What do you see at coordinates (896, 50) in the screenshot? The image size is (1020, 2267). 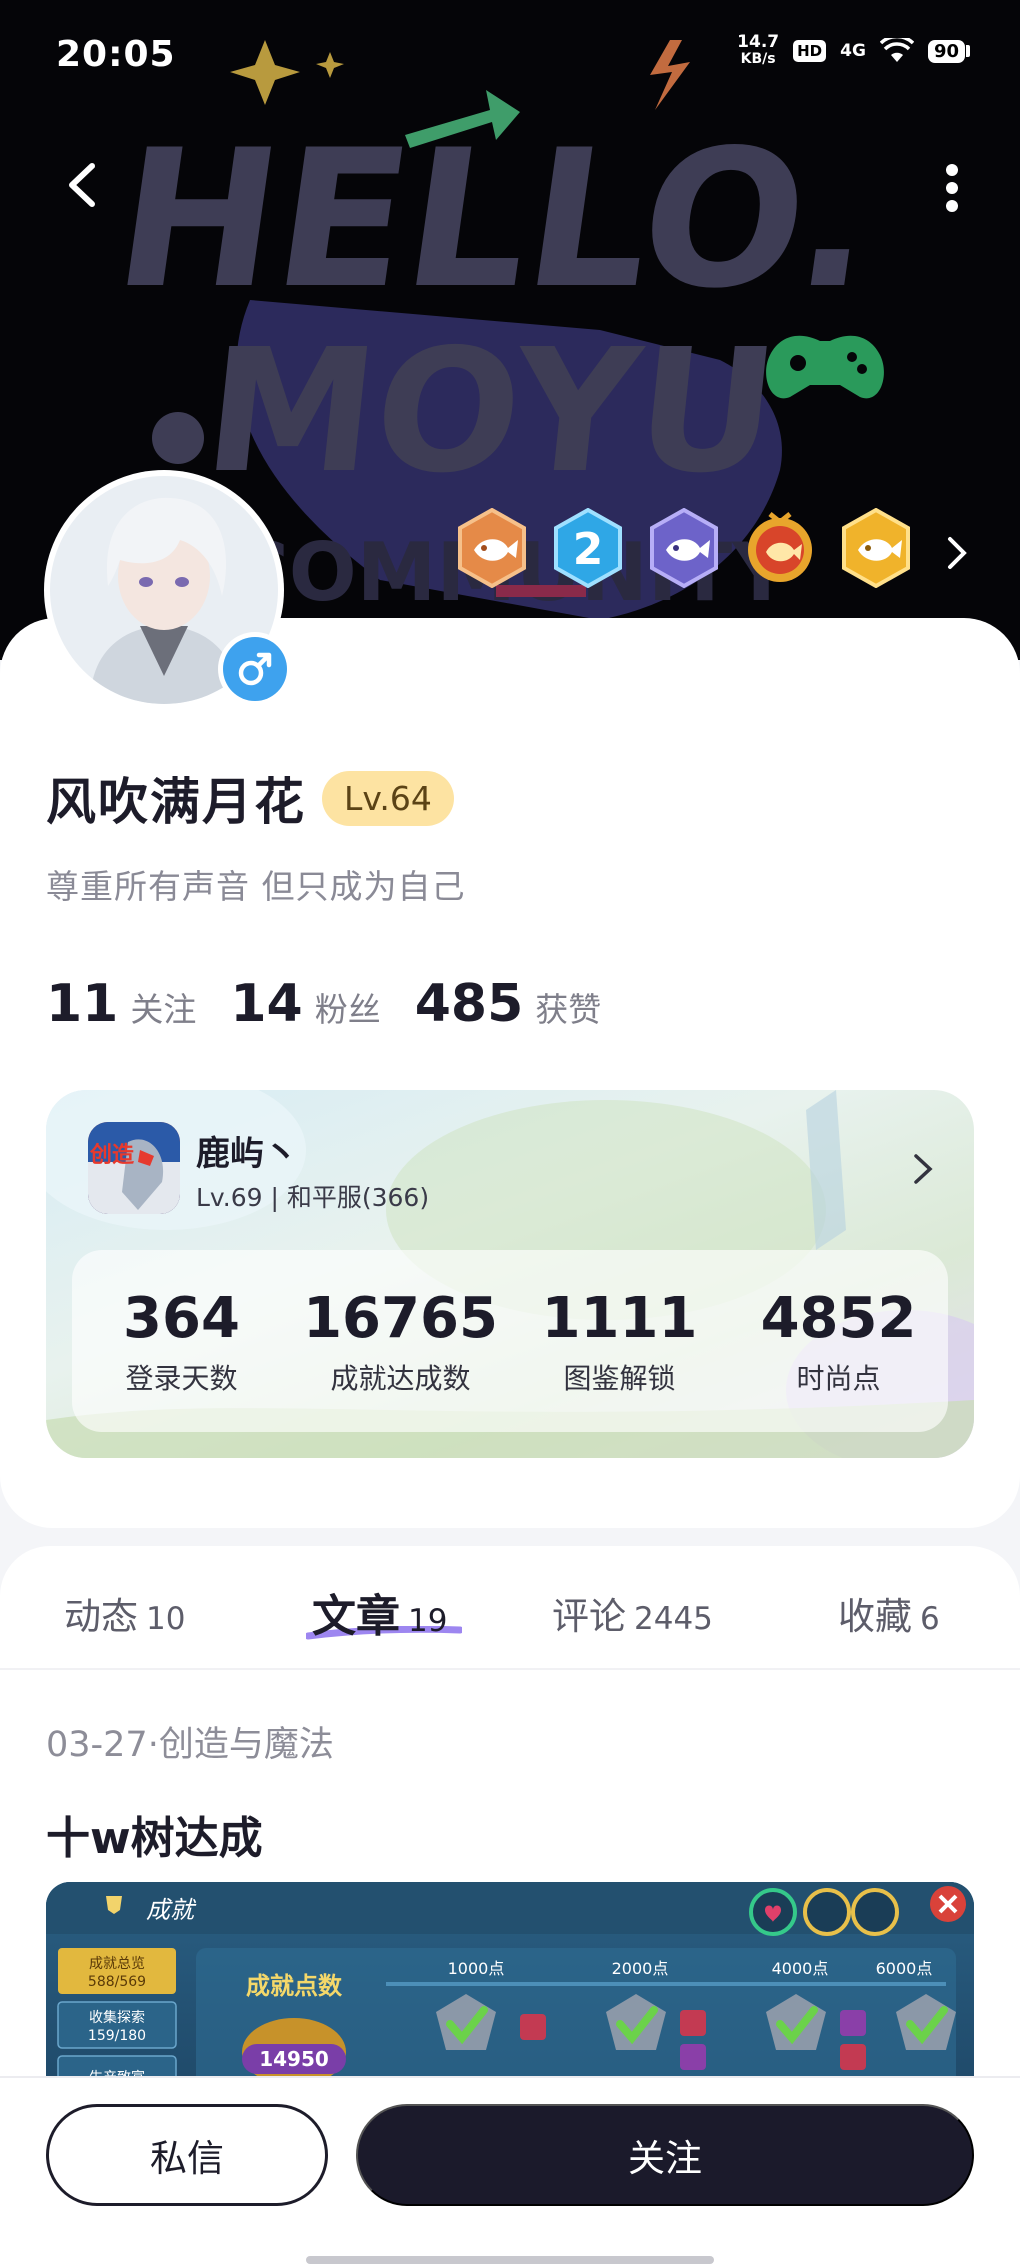 I see `wifi-icon` at bounding box center [896, 50].